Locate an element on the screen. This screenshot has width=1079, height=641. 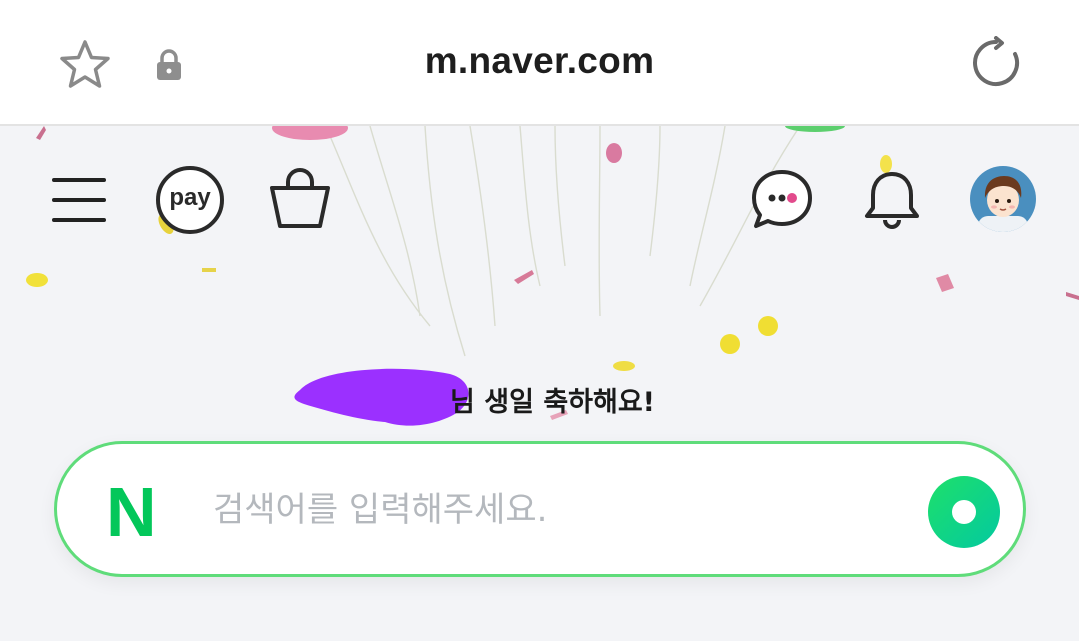
chat-bubble-icon is located at coordinates (782, 200).